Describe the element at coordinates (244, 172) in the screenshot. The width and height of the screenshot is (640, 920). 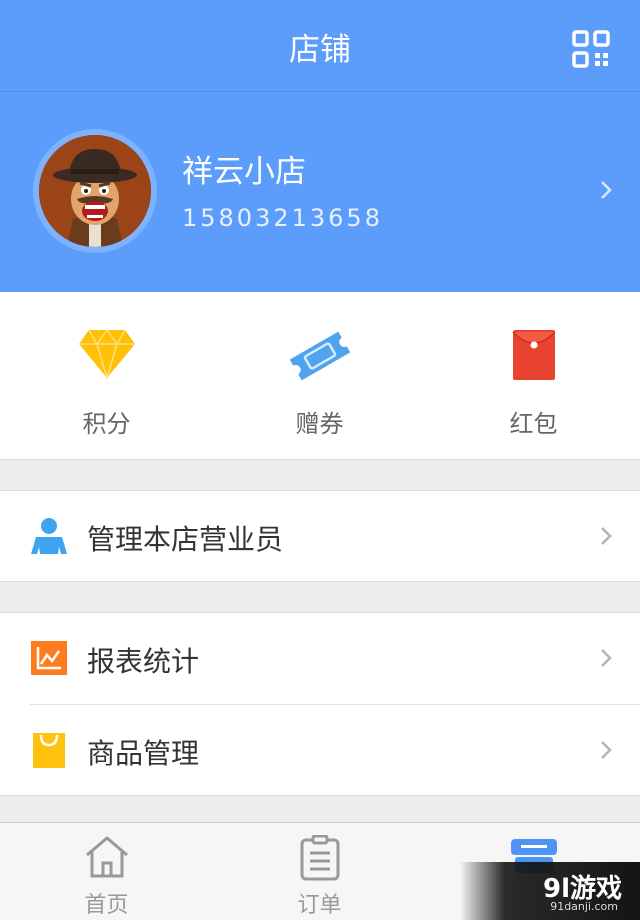
I see `shop-name: 祥云小店` at that location.